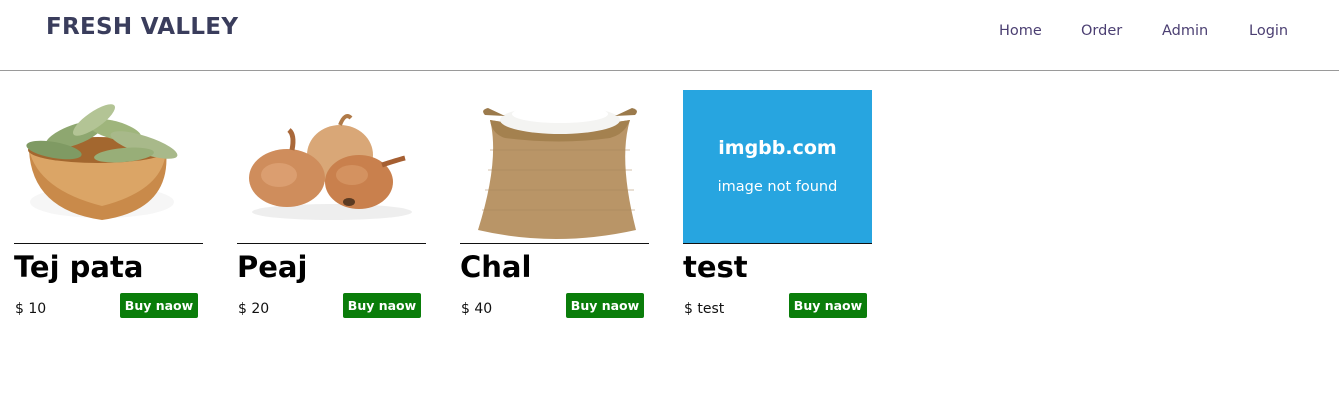 Image resolution: width=1339 pixels, height=401 pixels. What do you see at coordinates (477, 309) in the screenshot?
I see `product-price: $ 40` at bounding box center [477, 309].